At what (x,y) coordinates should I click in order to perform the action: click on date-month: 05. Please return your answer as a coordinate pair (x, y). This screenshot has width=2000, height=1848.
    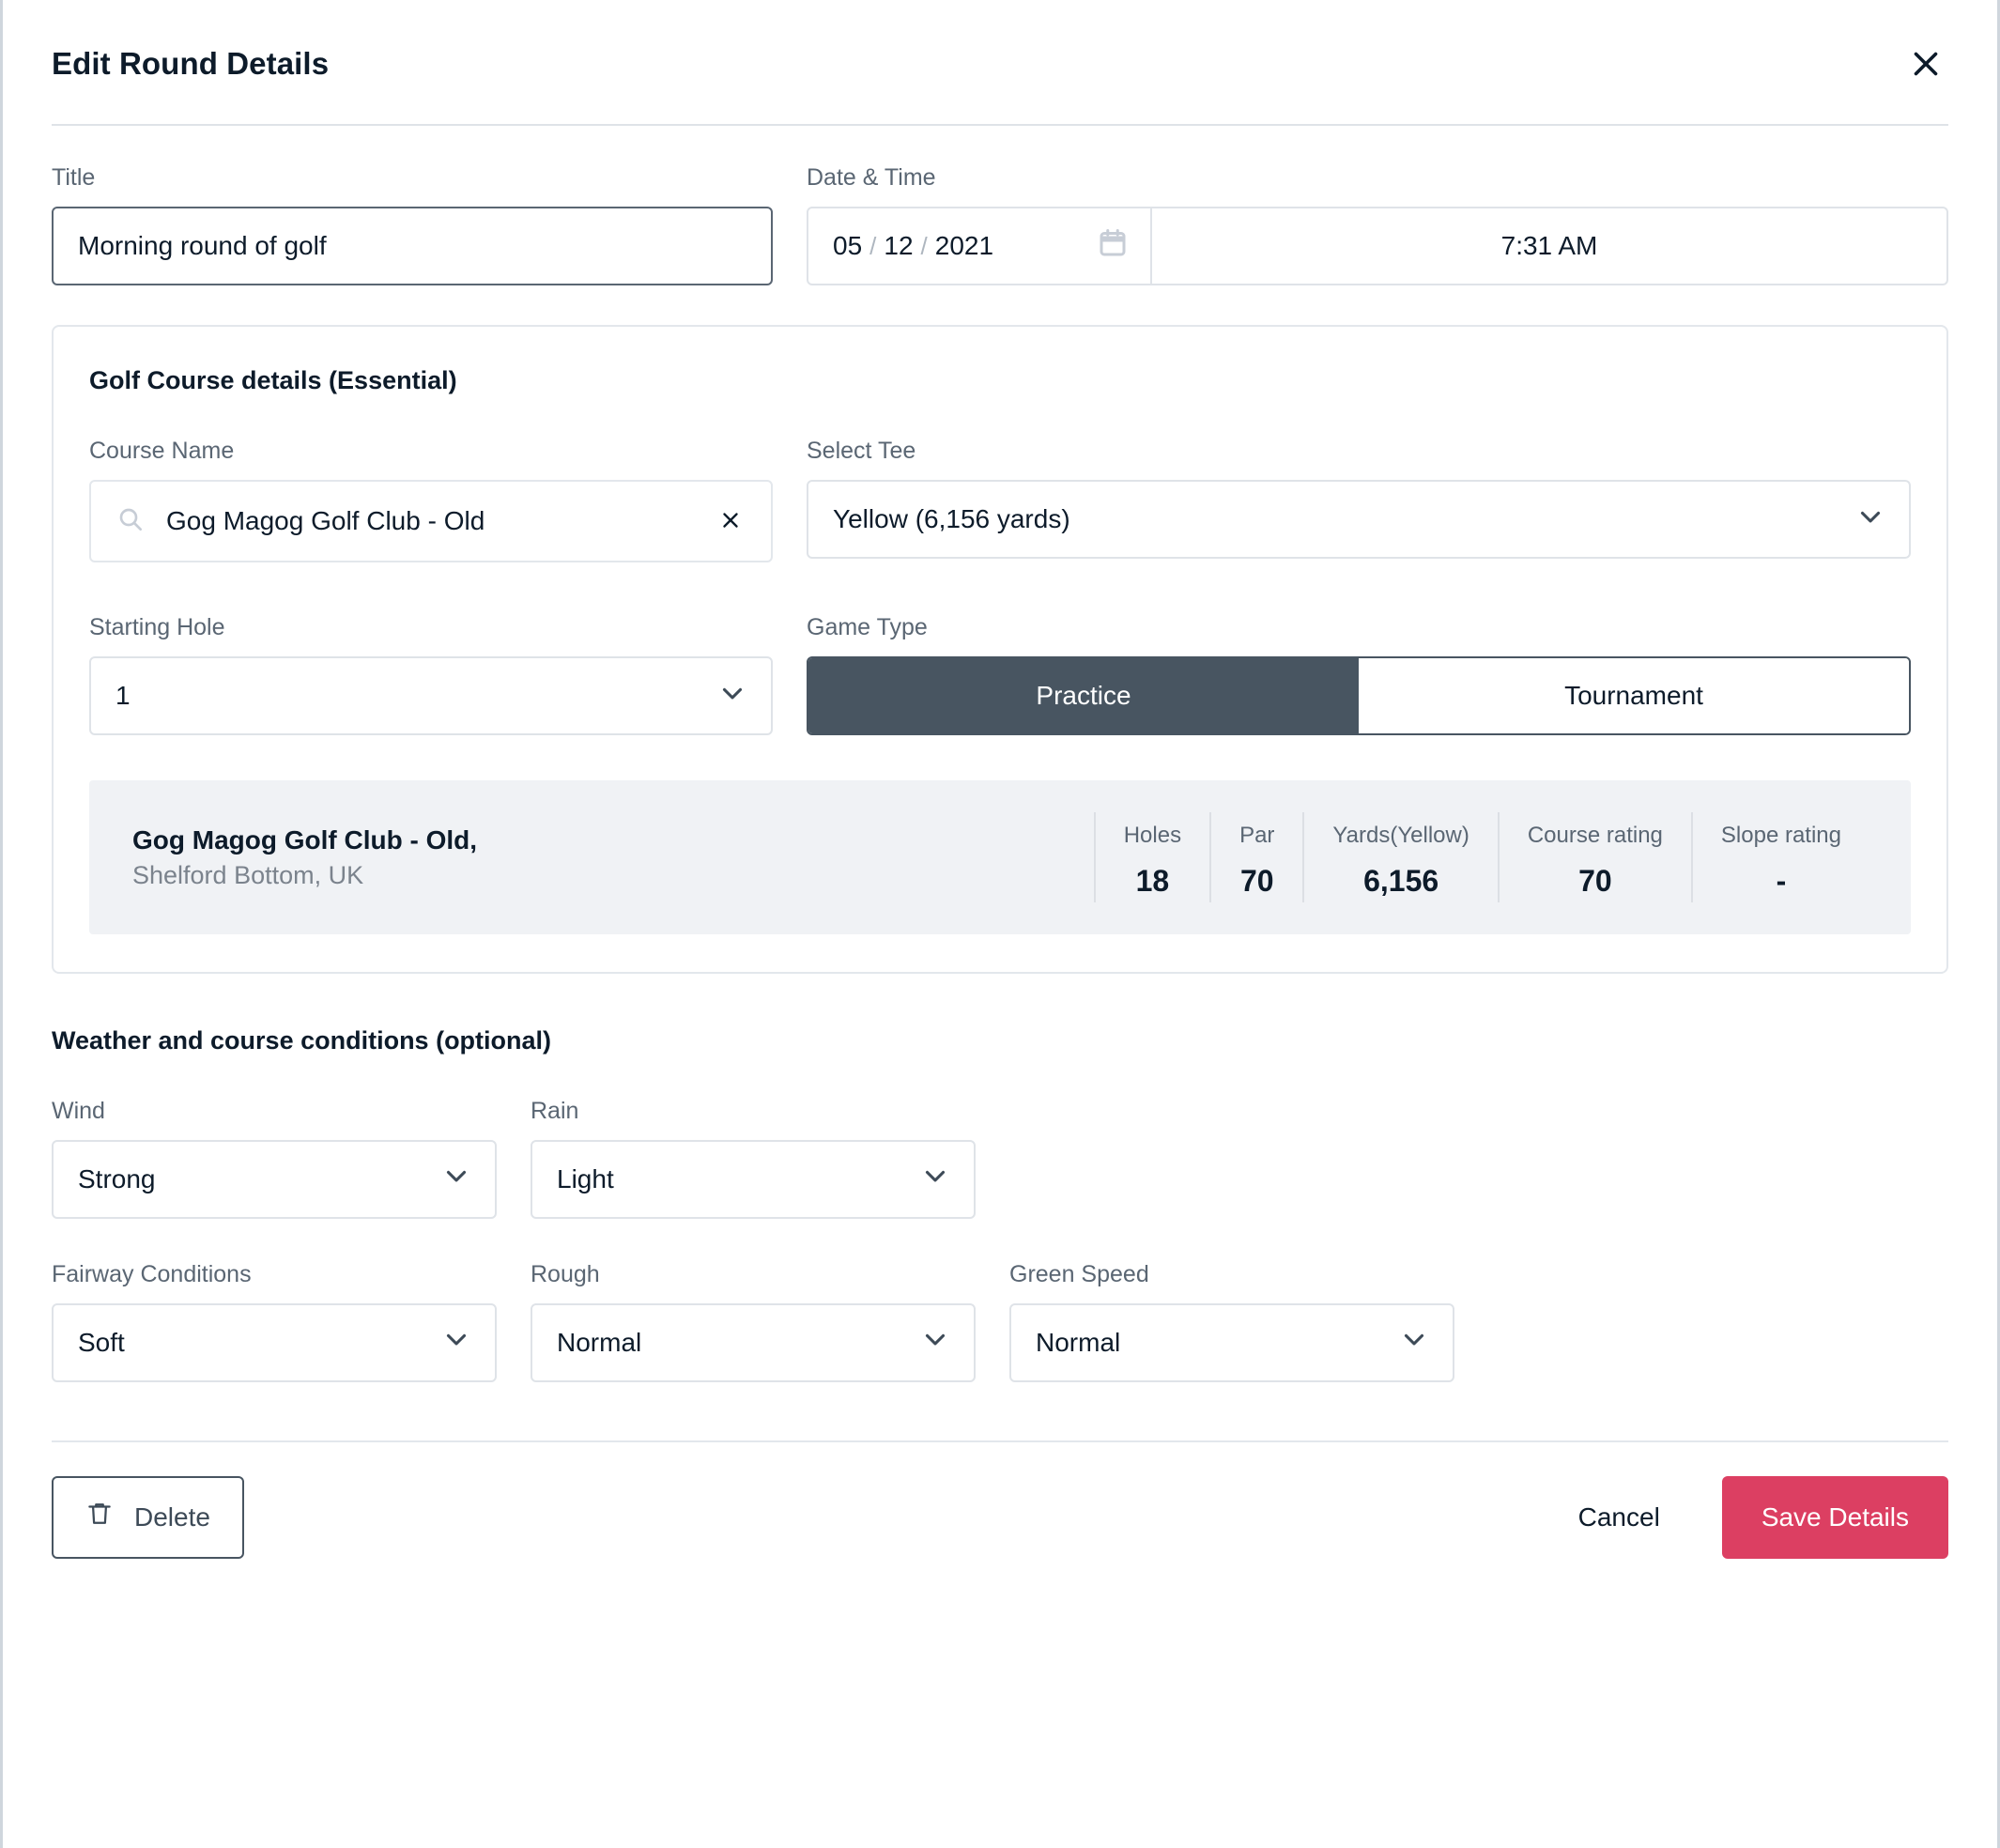
    Looking at the image, I should click on (848, 245).